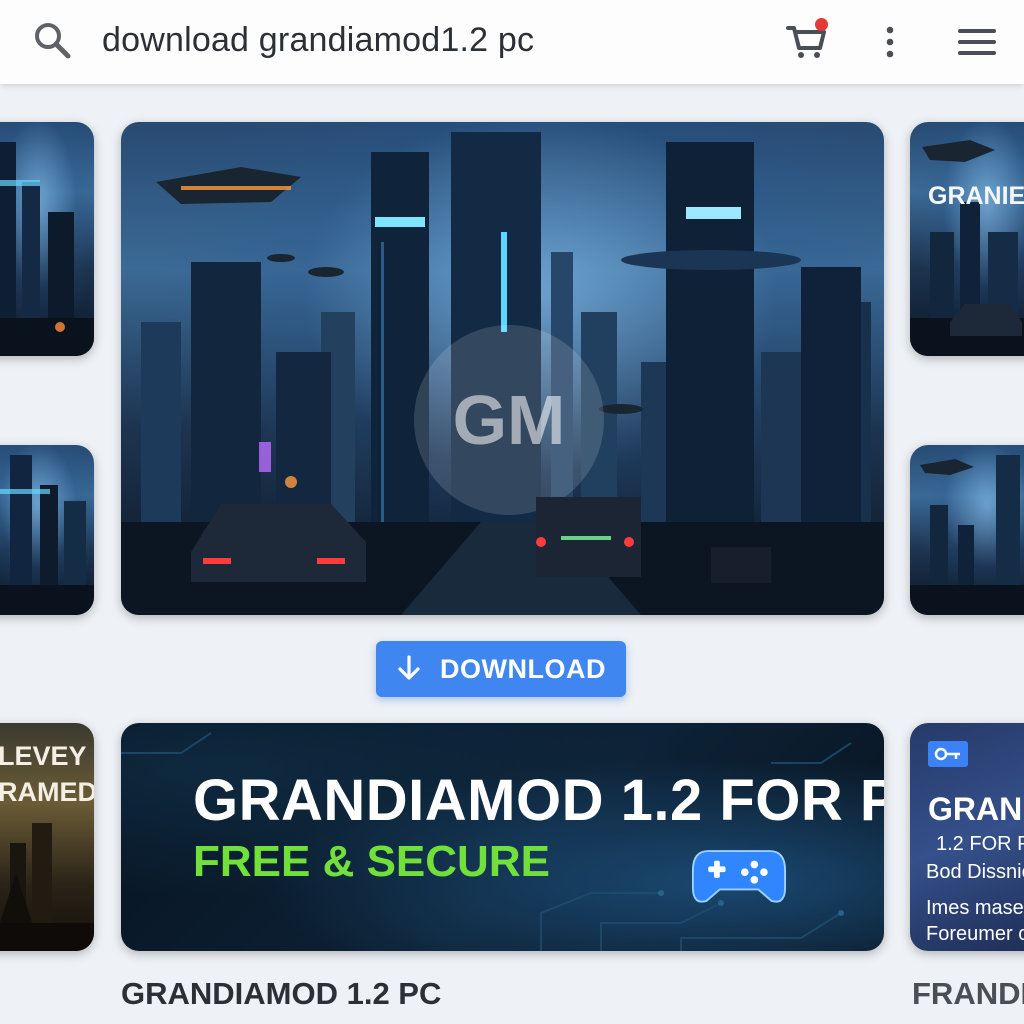 This screenshot has width=1024, height=1024. I want to click on menu-icon, so click(977, 42).